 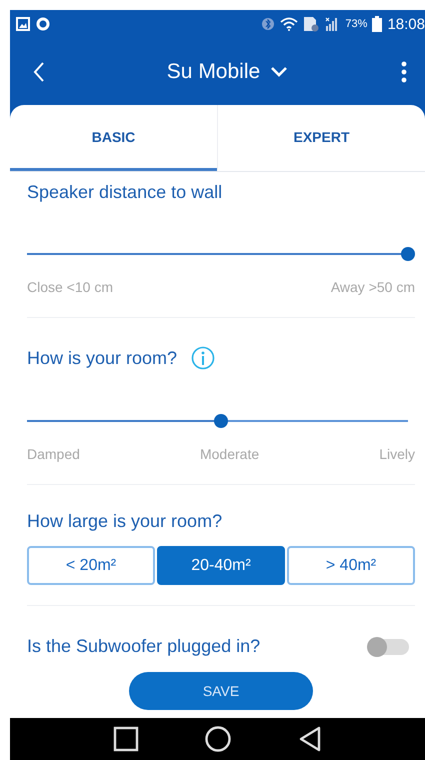 What do you see at coordinates (113, 138) in the screenshot?
I see `tab: BASIC` at bounding box center [113, 138].